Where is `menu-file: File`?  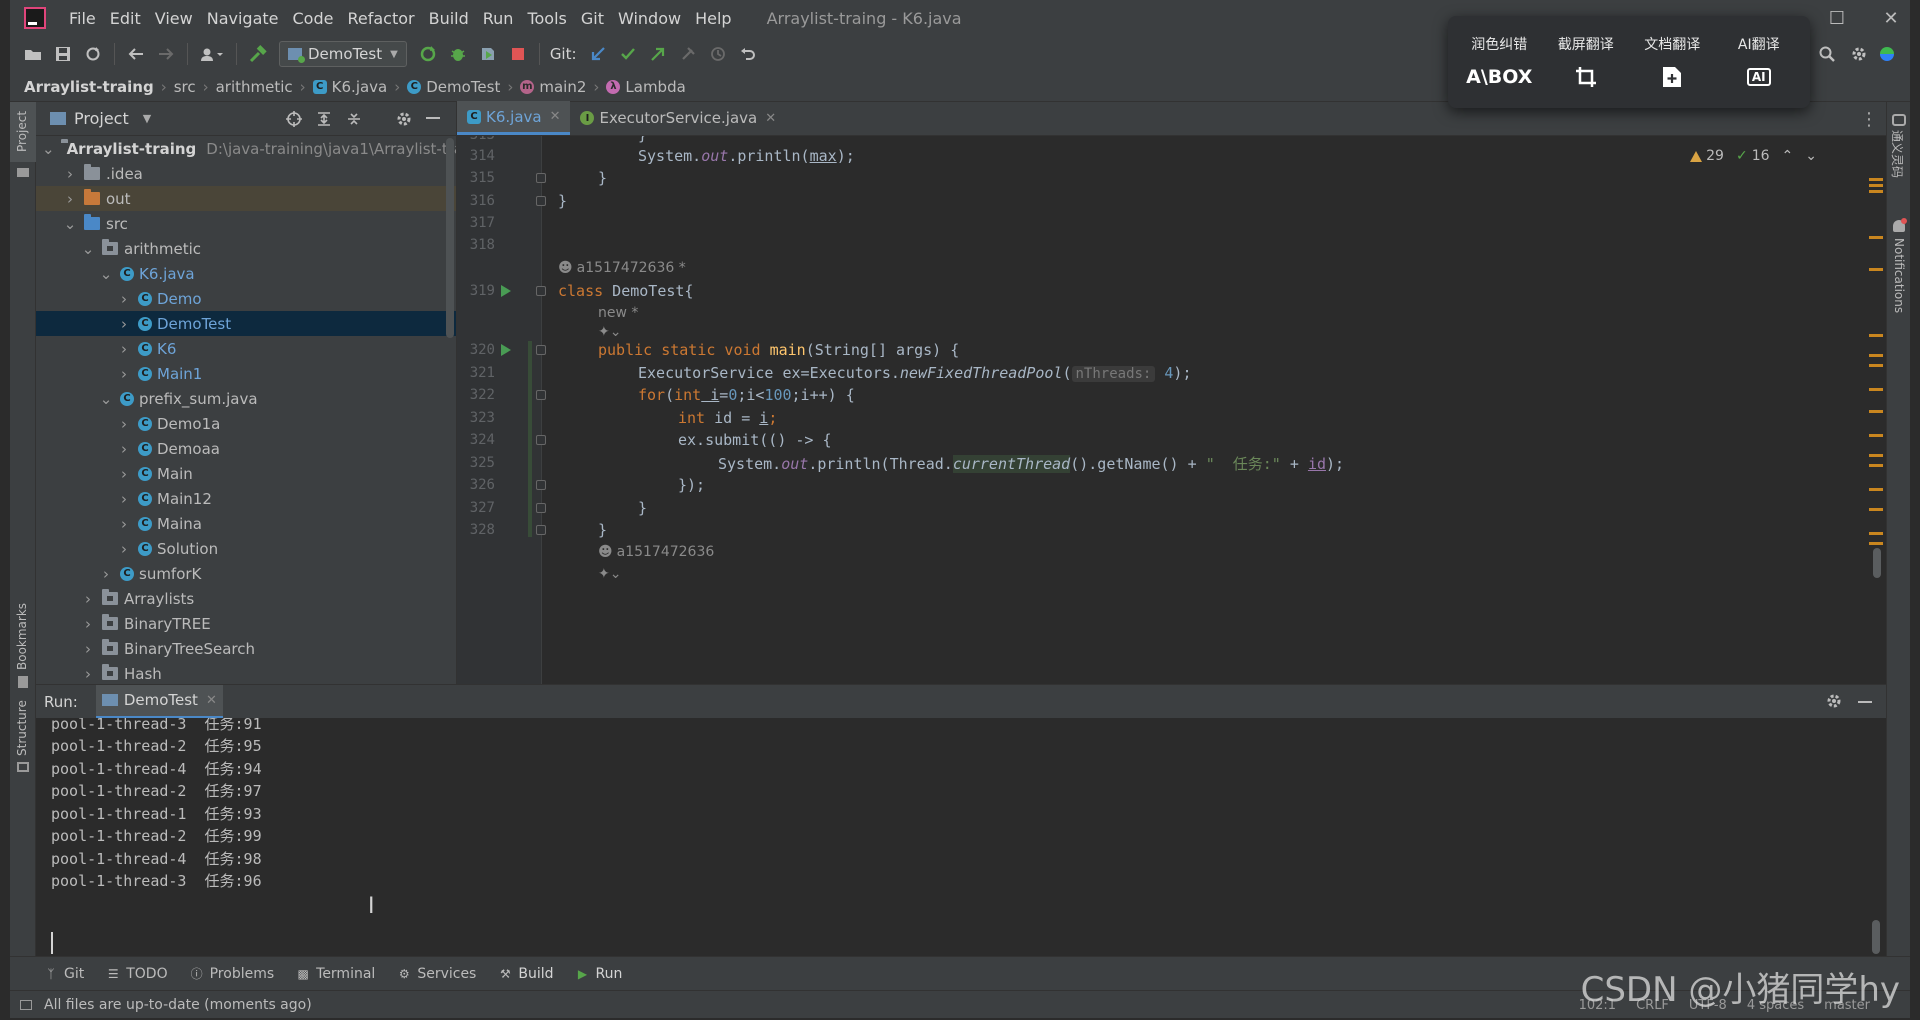 menu-file: File is located at coordinates (82, 18).